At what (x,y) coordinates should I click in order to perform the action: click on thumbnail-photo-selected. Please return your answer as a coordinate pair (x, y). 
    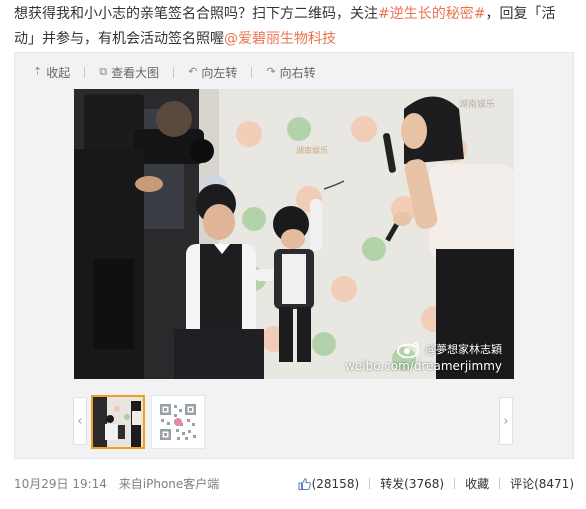
    Looking at the image, I should click on (118, 422).